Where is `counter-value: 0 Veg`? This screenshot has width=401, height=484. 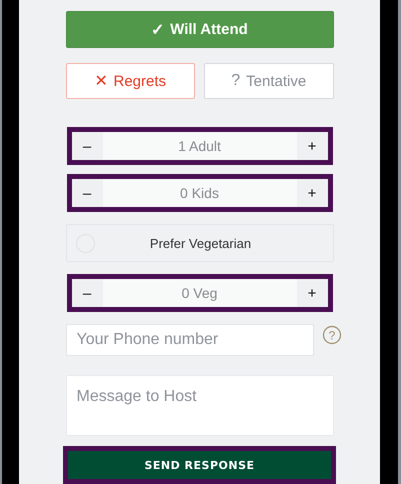
counter-value: 0 Veg is located at coordinates (199, 293).